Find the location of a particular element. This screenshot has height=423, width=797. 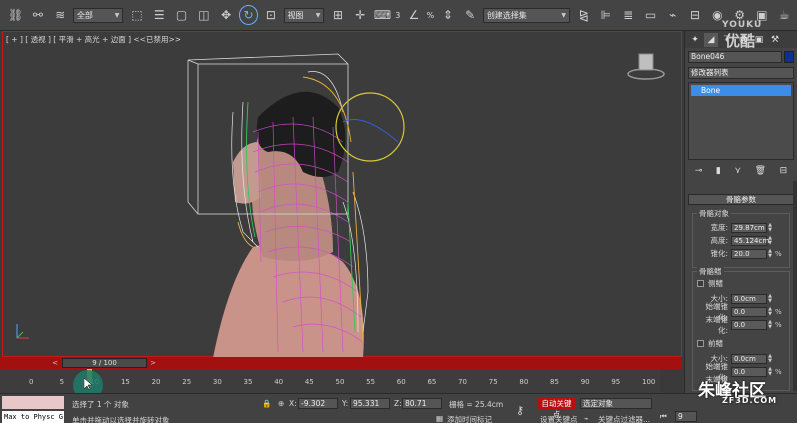

side-start-taper-spinner-icon: ▲ ▼ is located at coordinates (770, 311).